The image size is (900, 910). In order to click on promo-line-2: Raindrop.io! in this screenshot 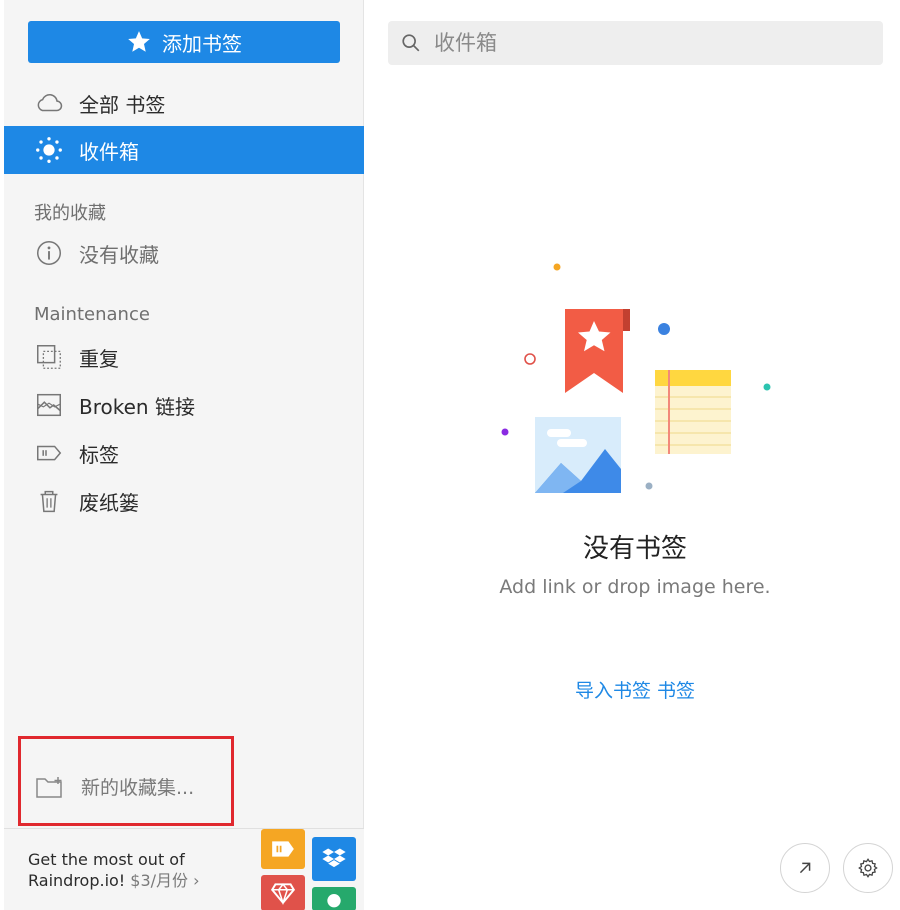, I will do `click(77, 880)`.